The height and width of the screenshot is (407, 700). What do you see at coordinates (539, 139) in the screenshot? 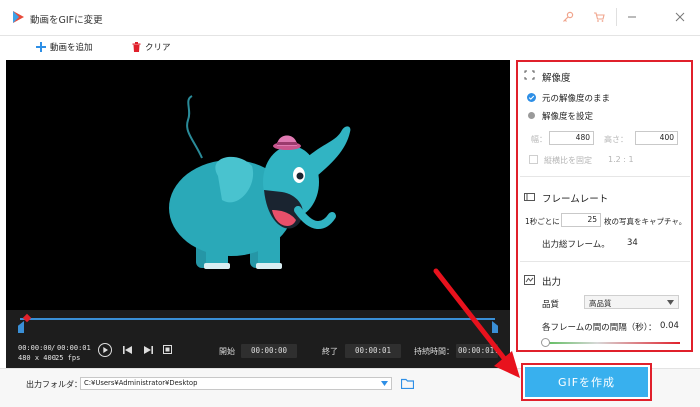
I see `width-label: 幅：` at bounding box center [539, 139].